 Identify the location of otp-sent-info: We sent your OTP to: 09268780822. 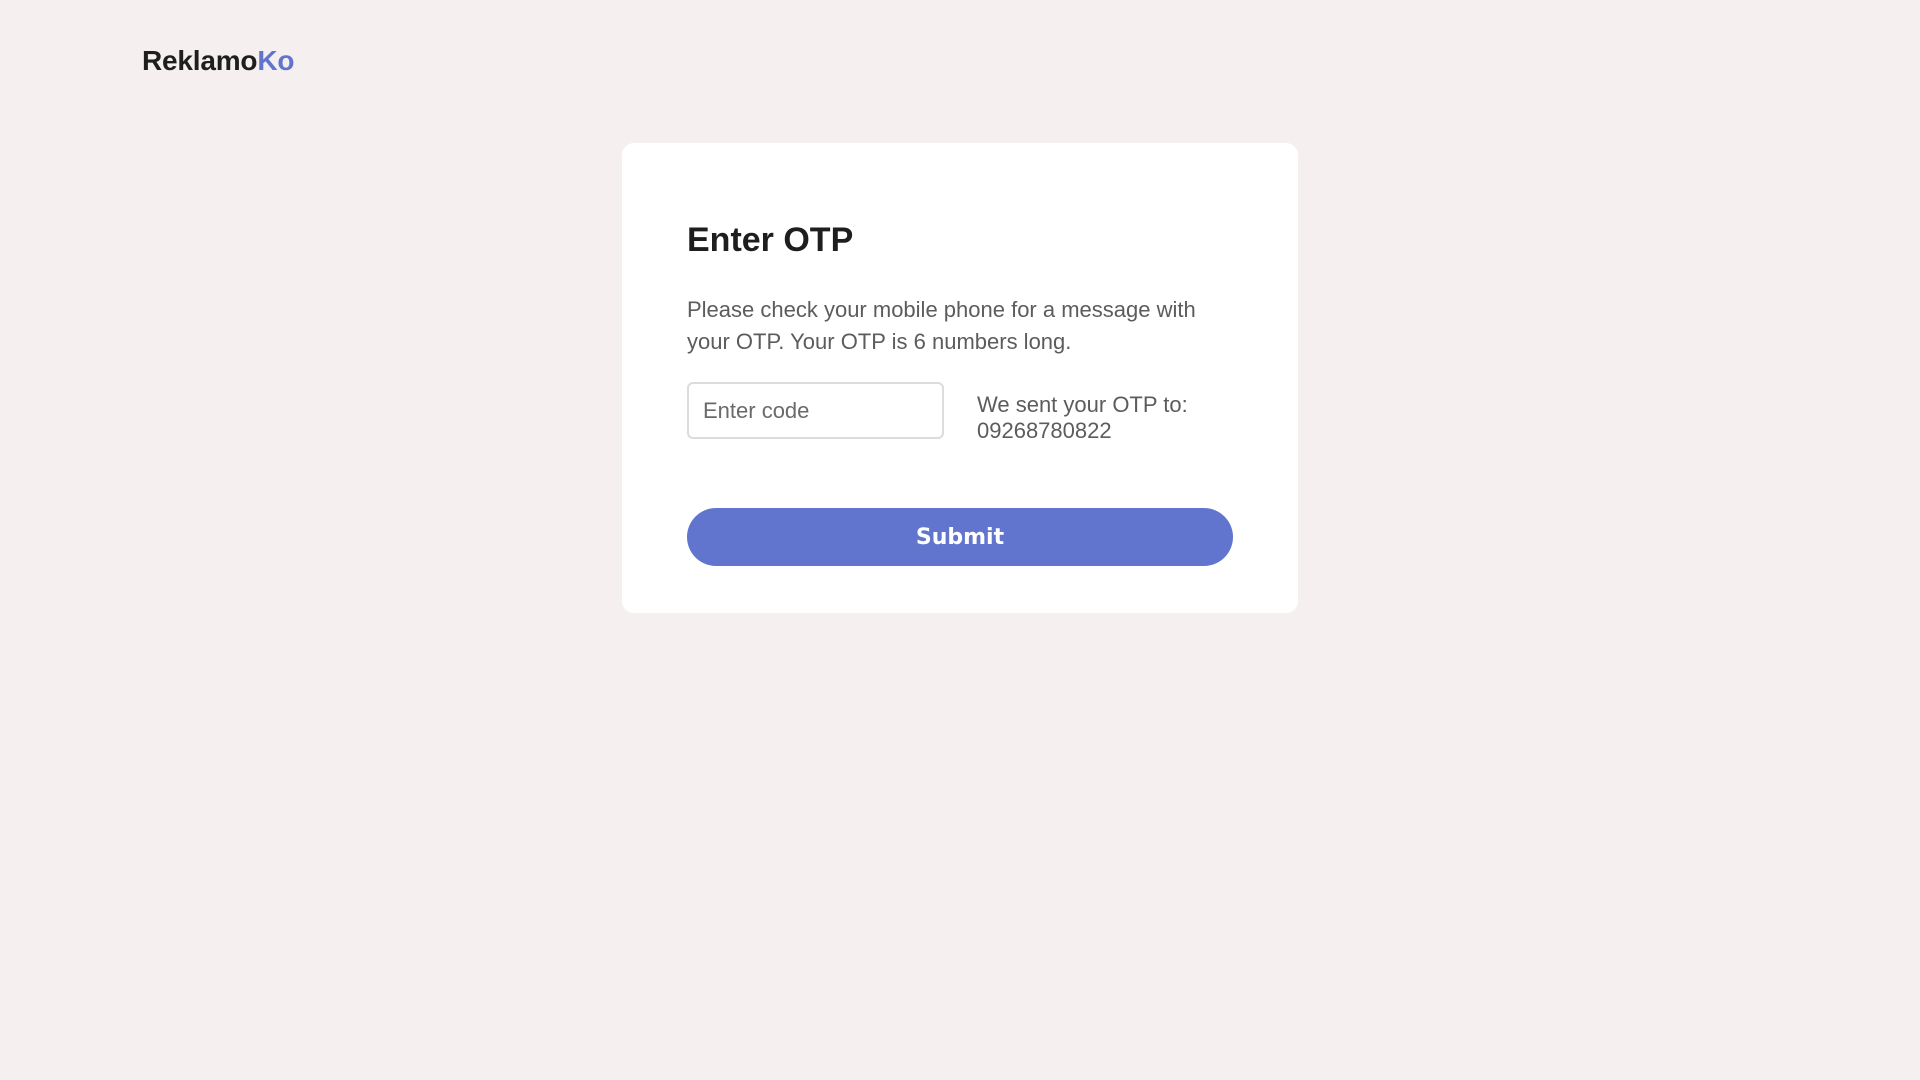
(1082, 418).